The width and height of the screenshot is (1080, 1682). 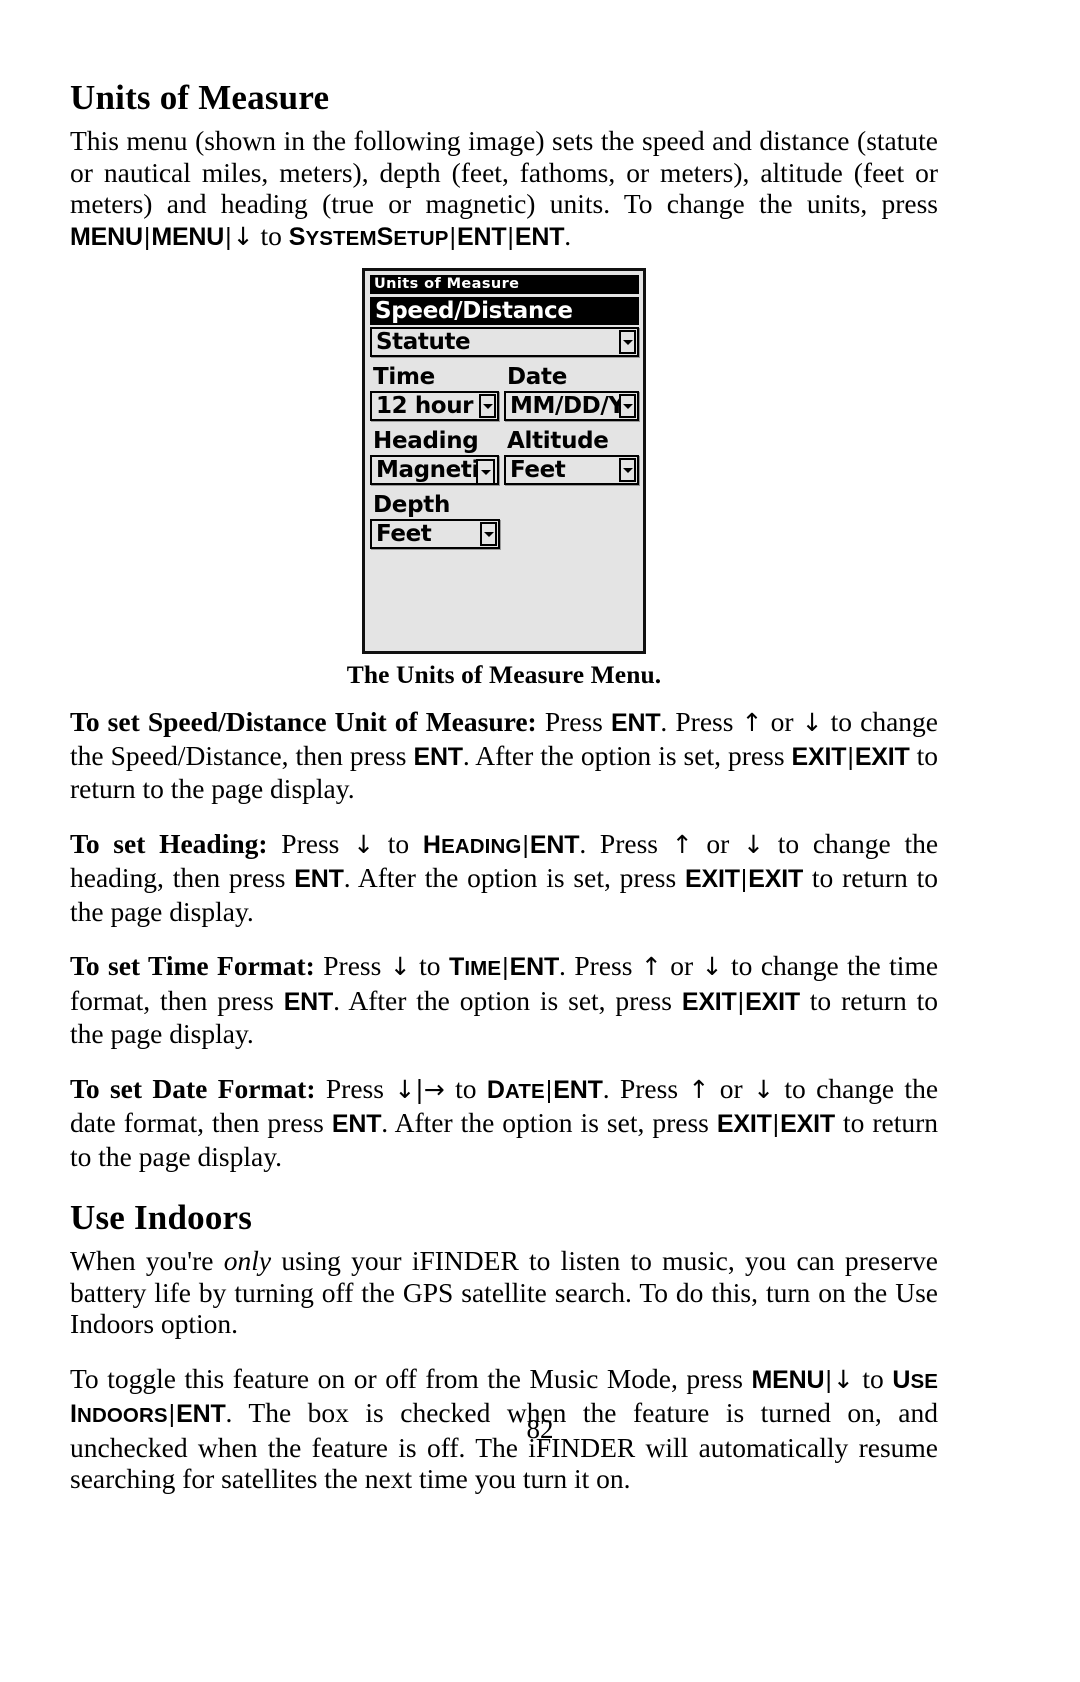 What do you see at coordinates (303, 722) in the screenshot?
I see `instruction-lead: To set Speed/Distance Unit of Measure:` at bounding box center [303, 722].